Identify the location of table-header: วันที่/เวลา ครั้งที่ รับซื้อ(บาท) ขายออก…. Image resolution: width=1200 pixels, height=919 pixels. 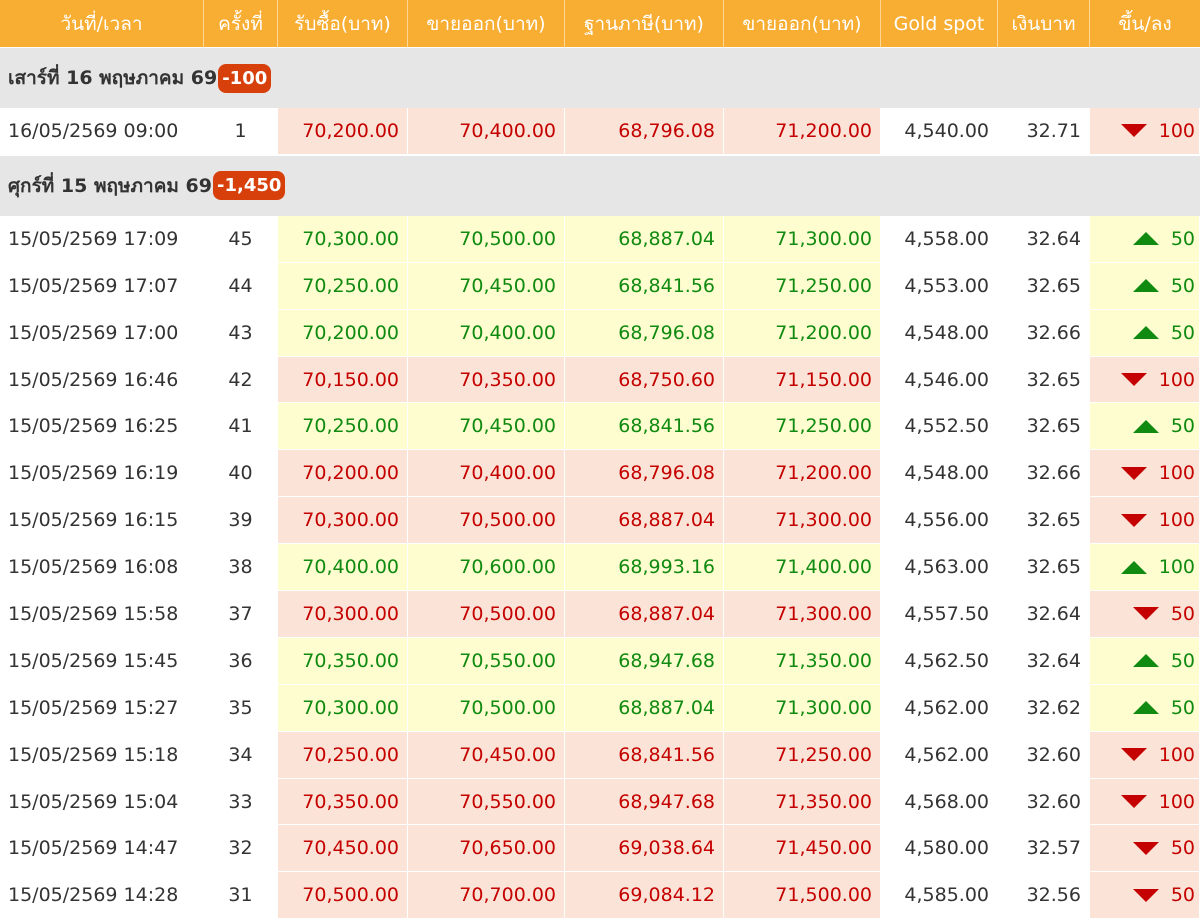
(600, 23).